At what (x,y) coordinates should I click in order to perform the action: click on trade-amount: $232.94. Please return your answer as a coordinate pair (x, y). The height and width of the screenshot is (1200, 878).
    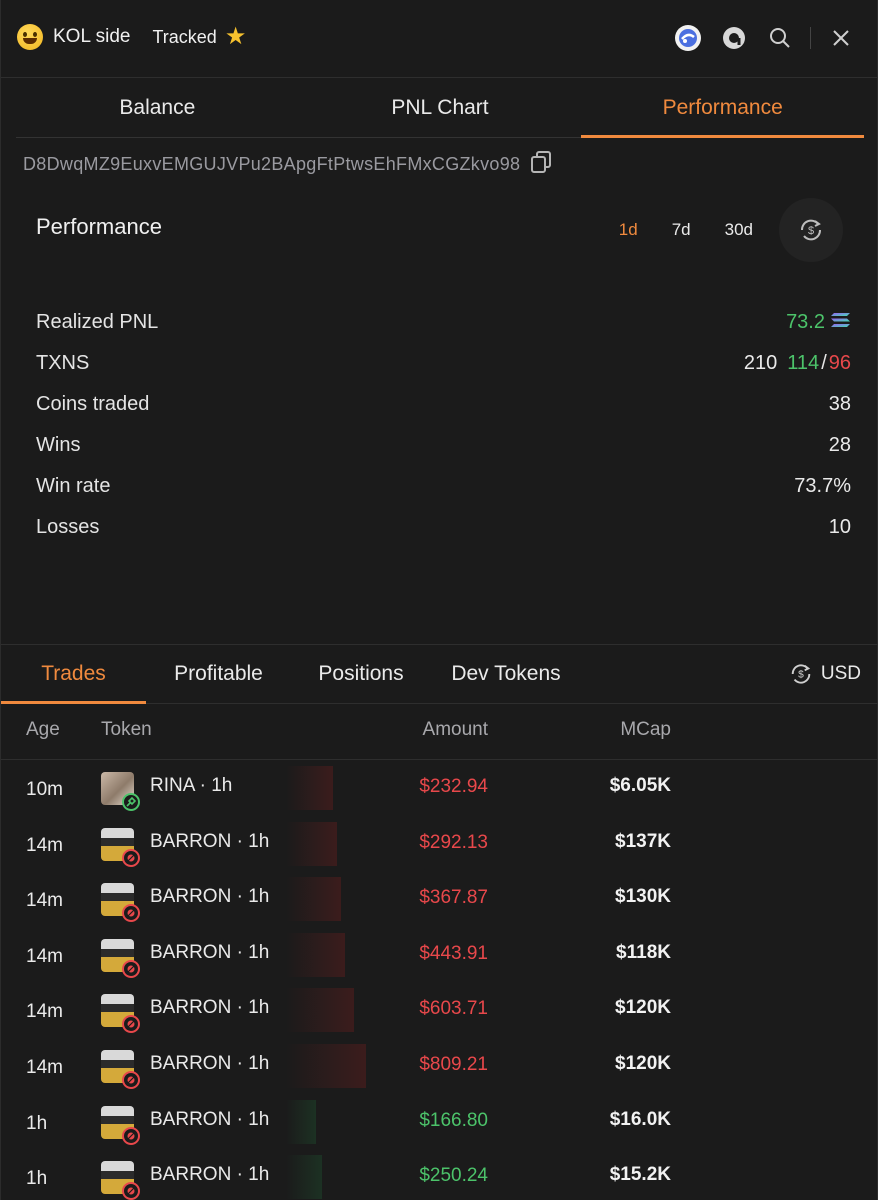
    Looking at the image, I should click on (453, 786).